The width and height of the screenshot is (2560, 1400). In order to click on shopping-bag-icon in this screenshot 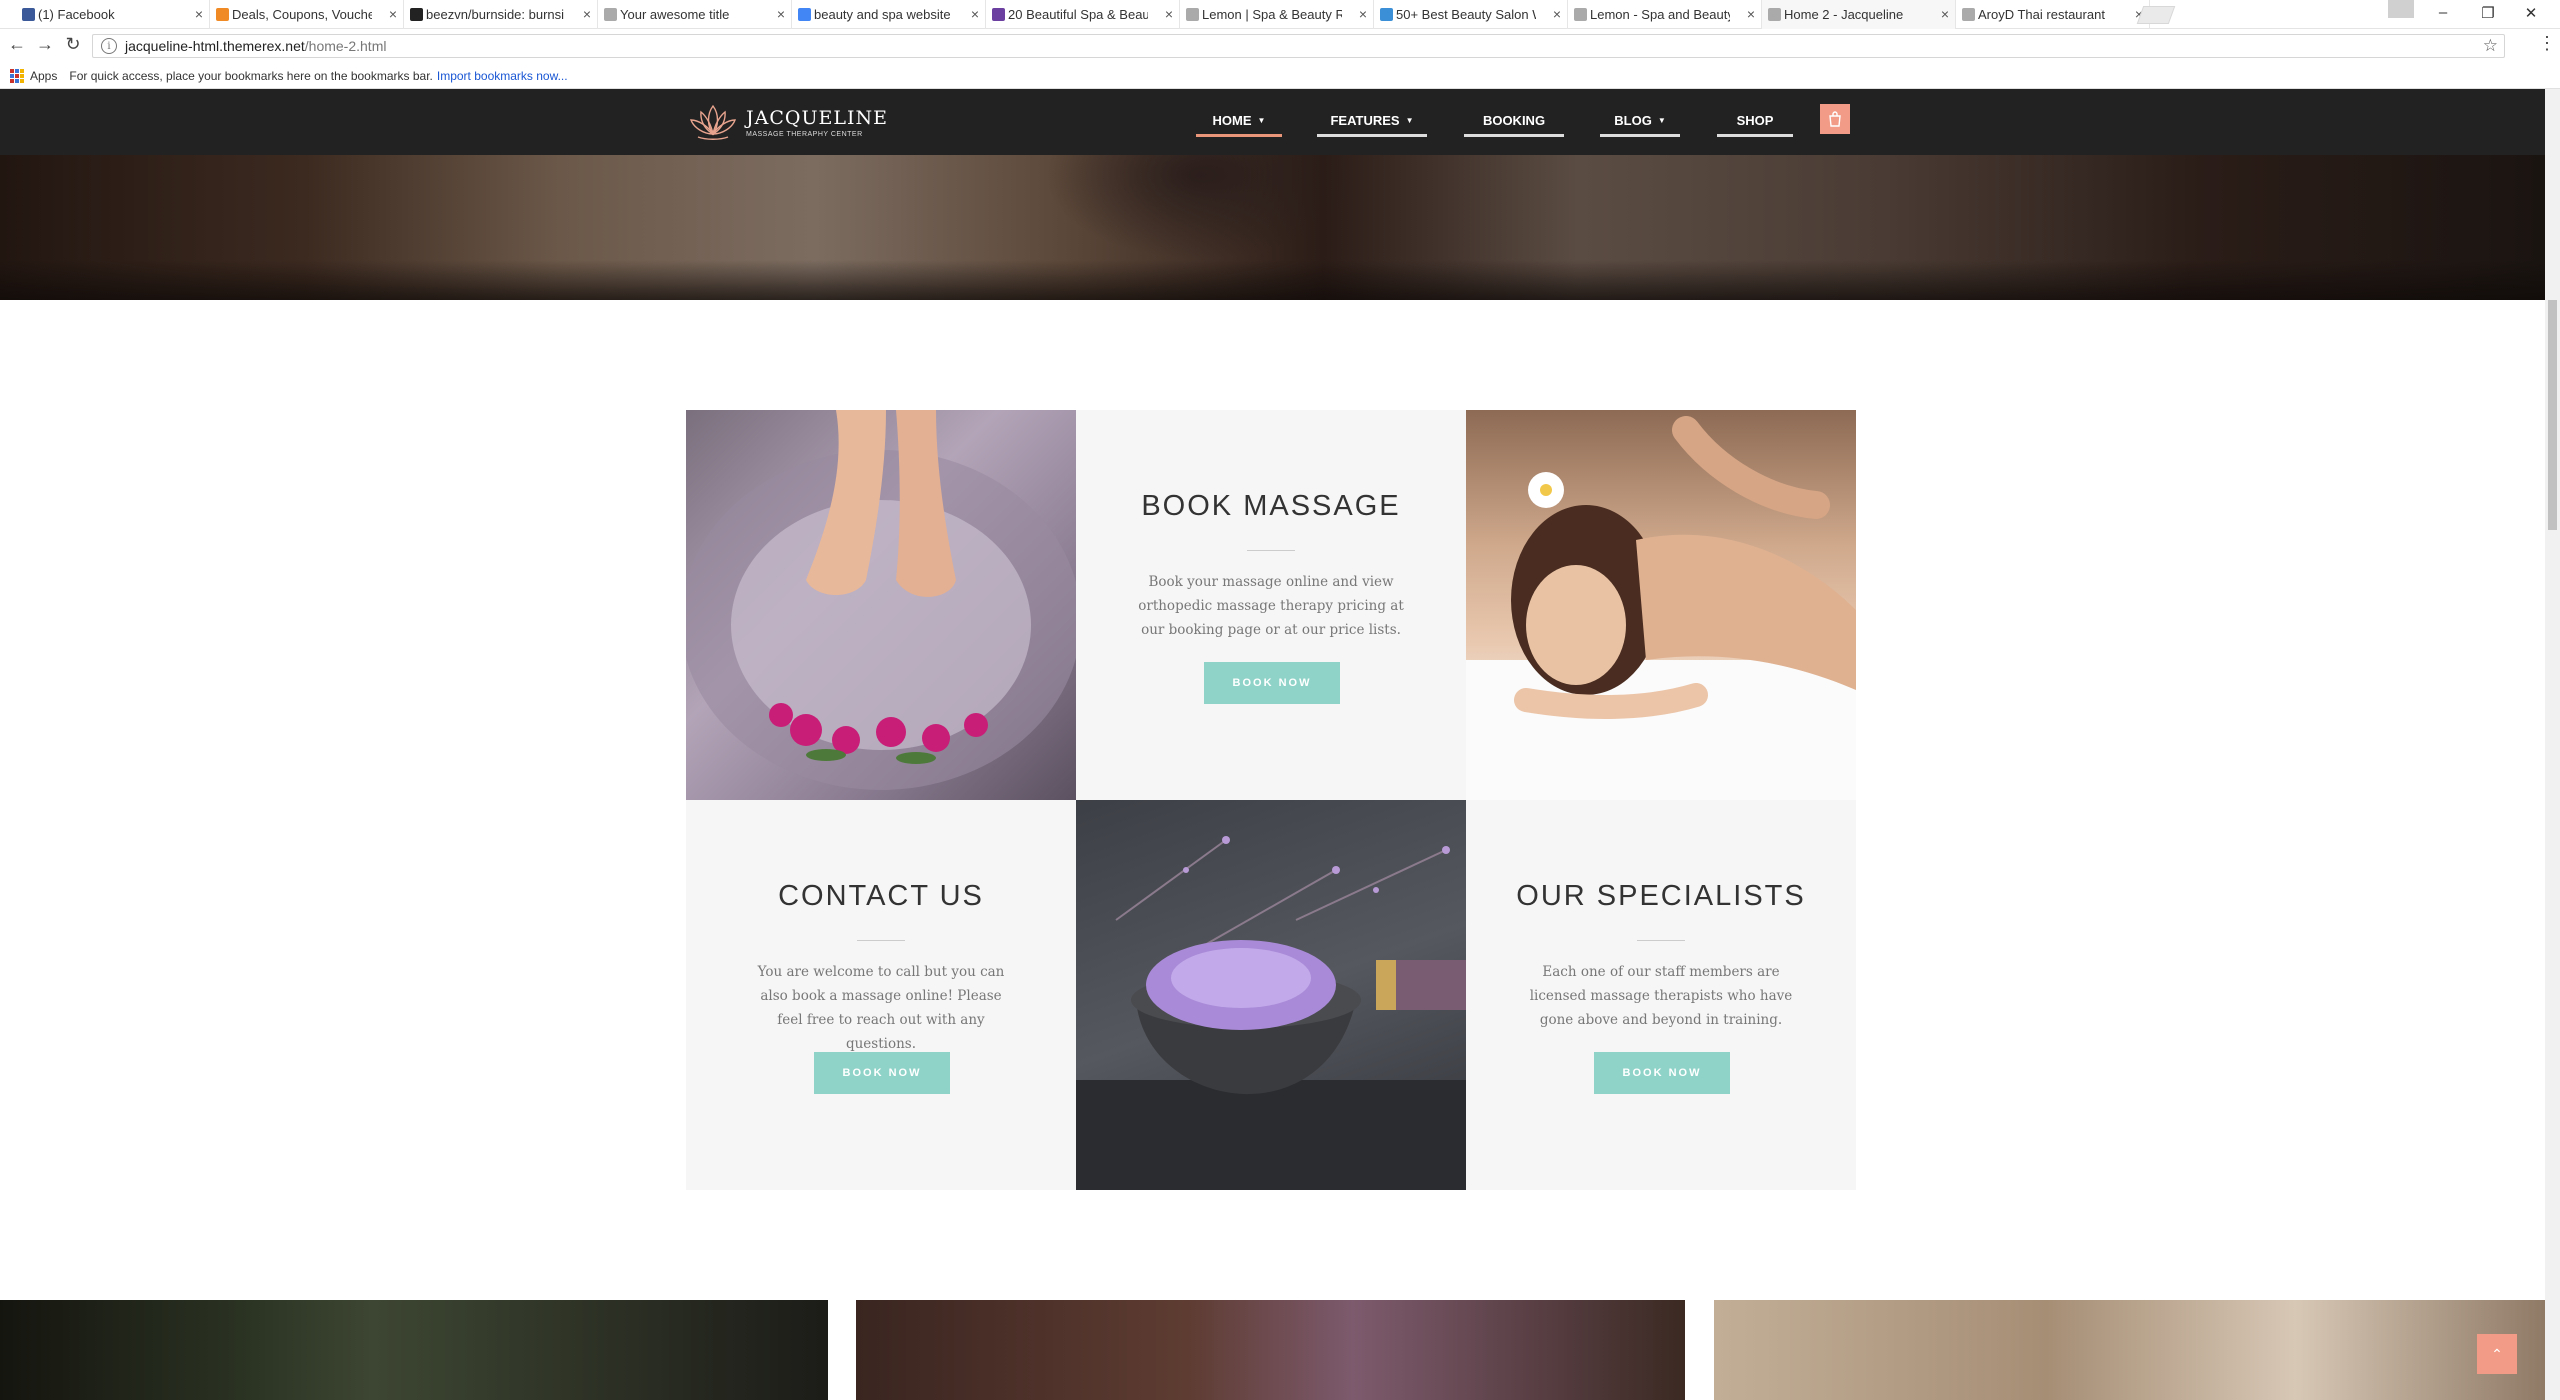, I will do `click(1835, 119)`.